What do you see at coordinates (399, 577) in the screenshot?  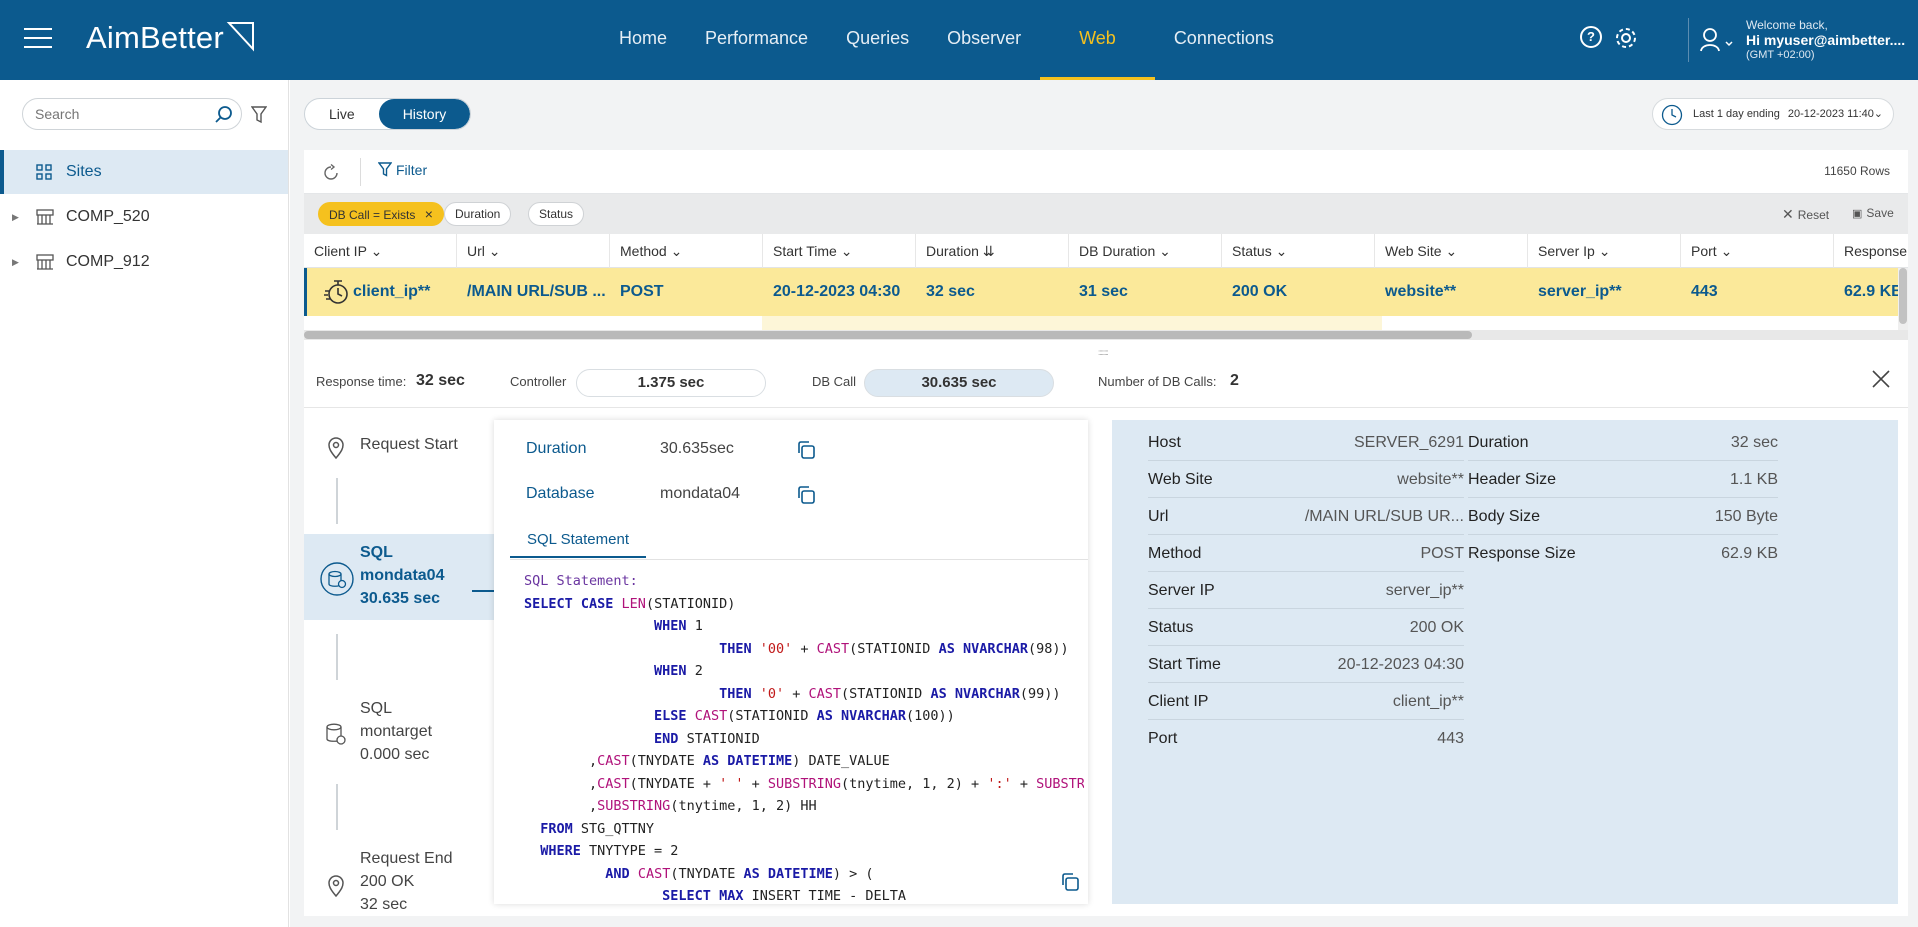 I see `timeline-sql-mondata04: SQL mondata04 30.635 sec` at bounding box center [399, 577].